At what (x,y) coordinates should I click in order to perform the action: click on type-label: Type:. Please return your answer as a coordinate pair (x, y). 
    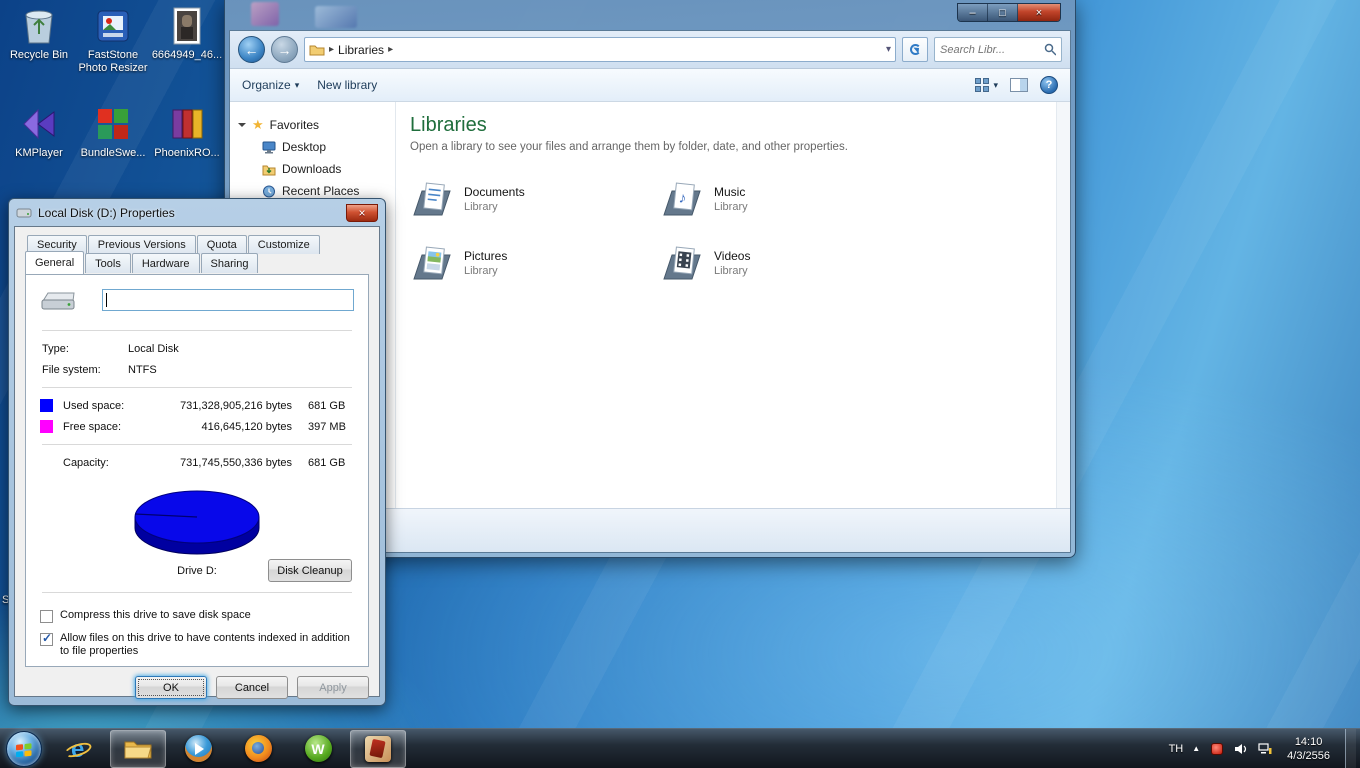
    Looking at the image, I should click on (55, 348).